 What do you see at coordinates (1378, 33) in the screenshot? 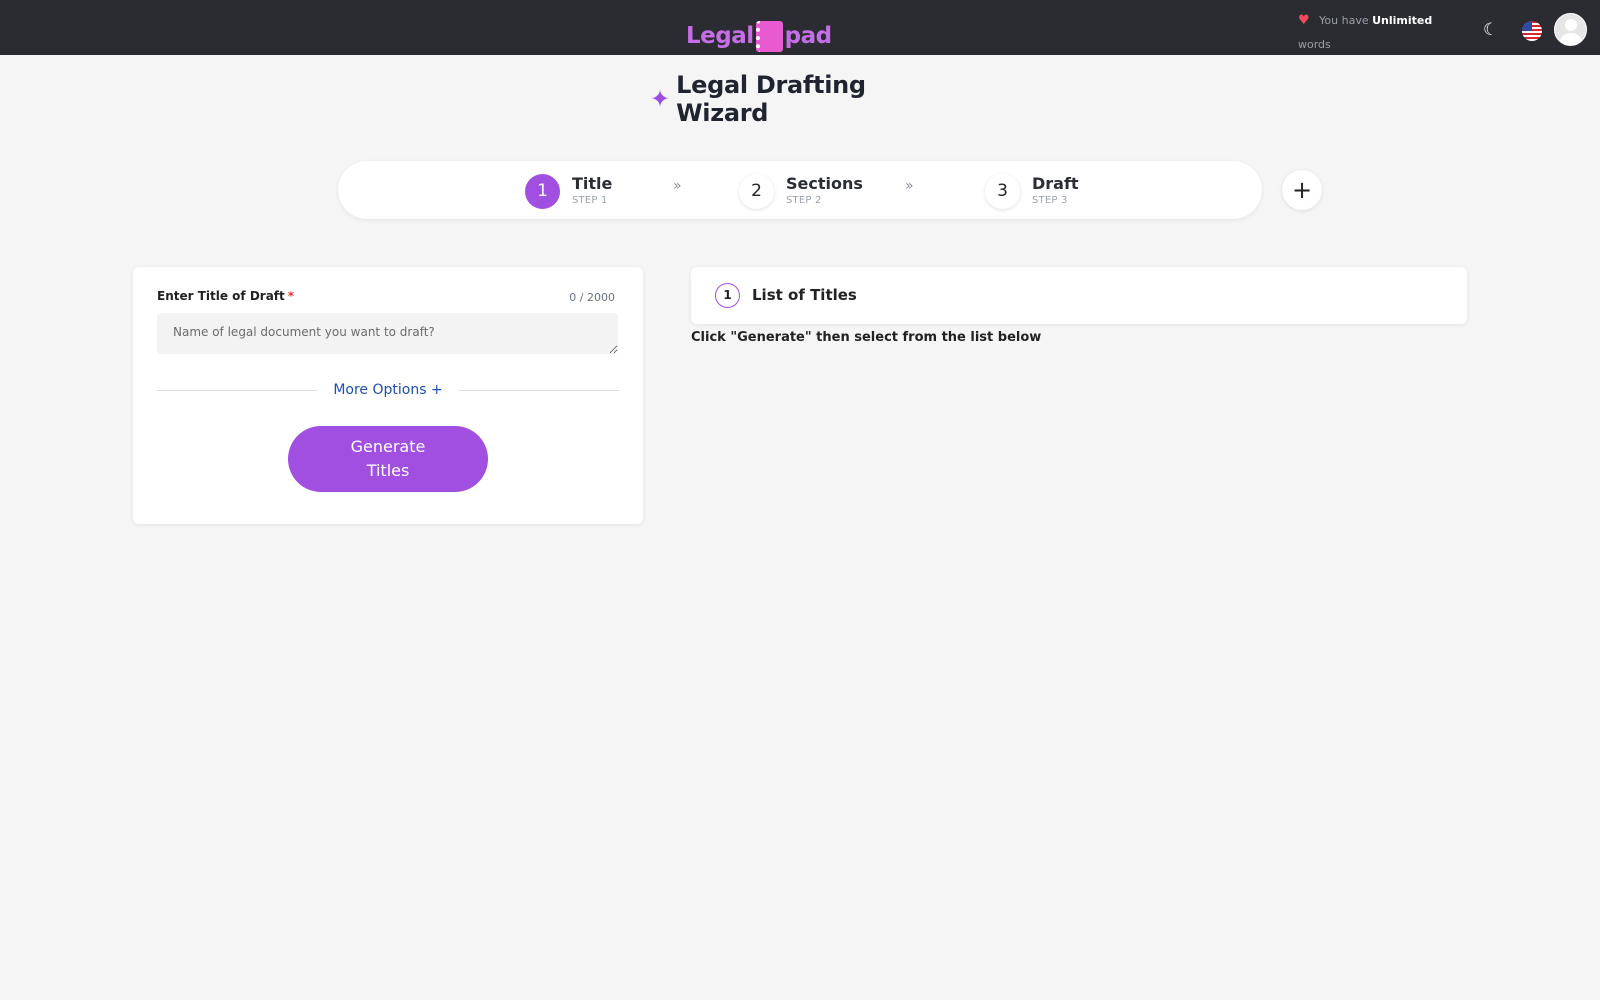
I see `words-quota: ♥ You have Unlimited words` at bounding box center [1378, 33].